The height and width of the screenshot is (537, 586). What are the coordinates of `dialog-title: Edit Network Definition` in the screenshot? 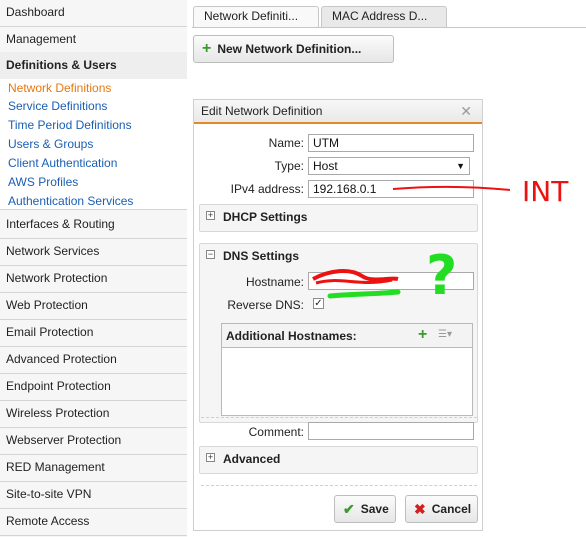 It's located at (262, 111).